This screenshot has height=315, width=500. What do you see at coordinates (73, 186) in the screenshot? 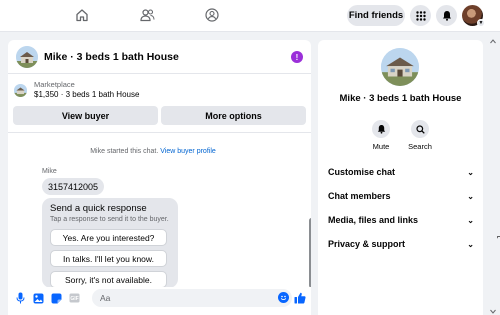
I see `message-bubble: 3157412005` at bounding box center [73, 186].